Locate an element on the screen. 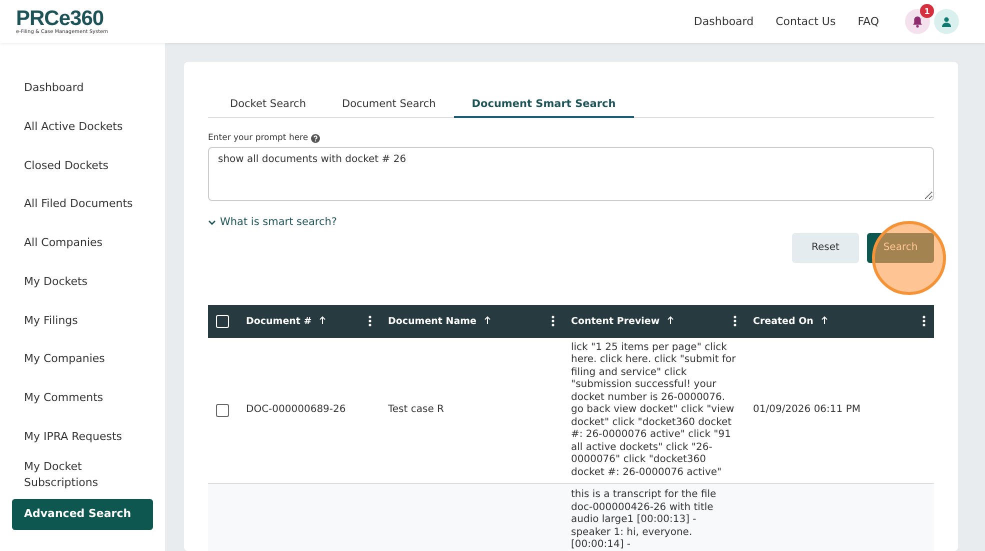 This screenshot has width=985, height=551. select-all-checkbox is located at coordinates (222, 321).